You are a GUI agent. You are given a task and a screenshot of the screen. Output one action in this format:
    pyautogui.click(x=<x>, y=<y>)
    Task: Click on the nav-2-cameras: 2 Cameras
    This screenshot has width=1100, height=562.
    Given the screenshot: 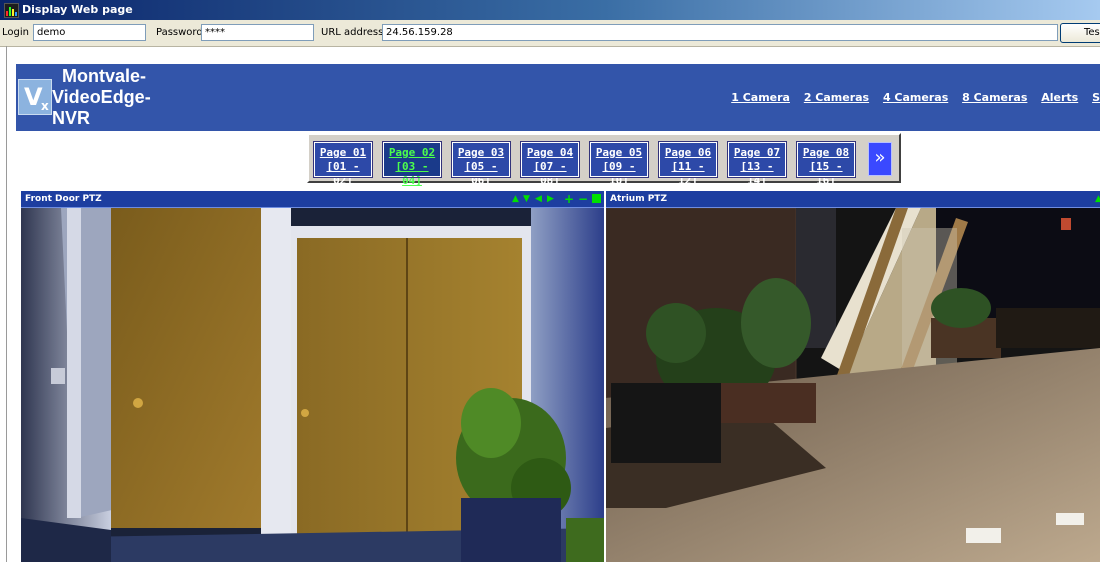 What is the action you would take?
    pyautogui.click(x=836, y=97)
    